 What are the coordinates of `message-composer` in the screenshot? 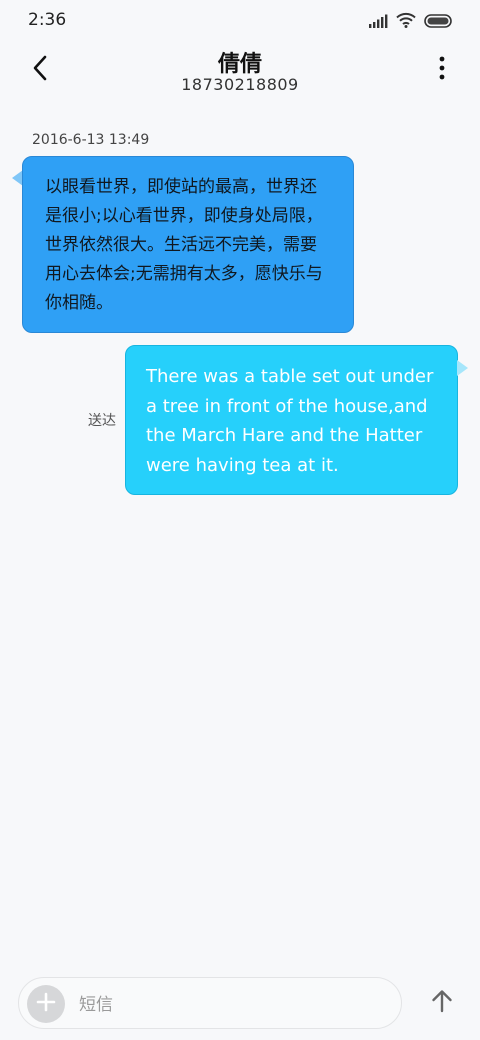 It's located at (210, 1003).